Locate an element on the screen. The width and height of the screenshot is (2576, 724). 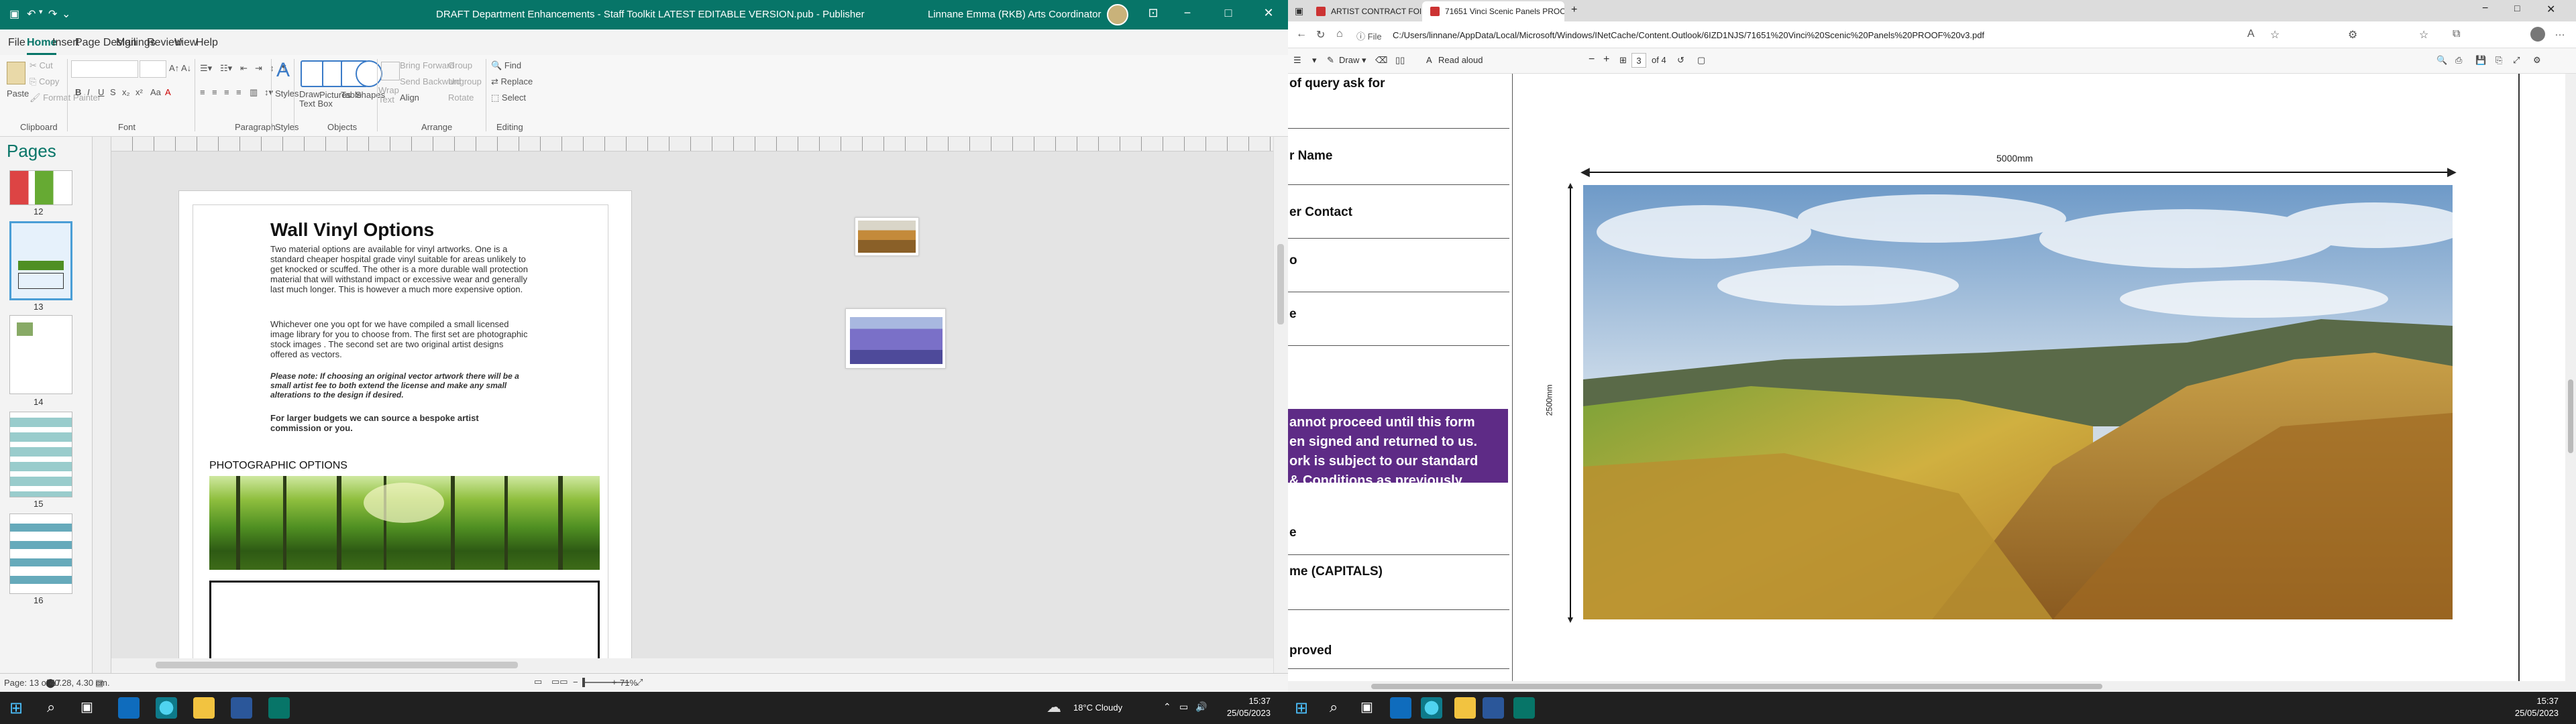
search-icon: 🔍 is located at coordinates (2441, 60).